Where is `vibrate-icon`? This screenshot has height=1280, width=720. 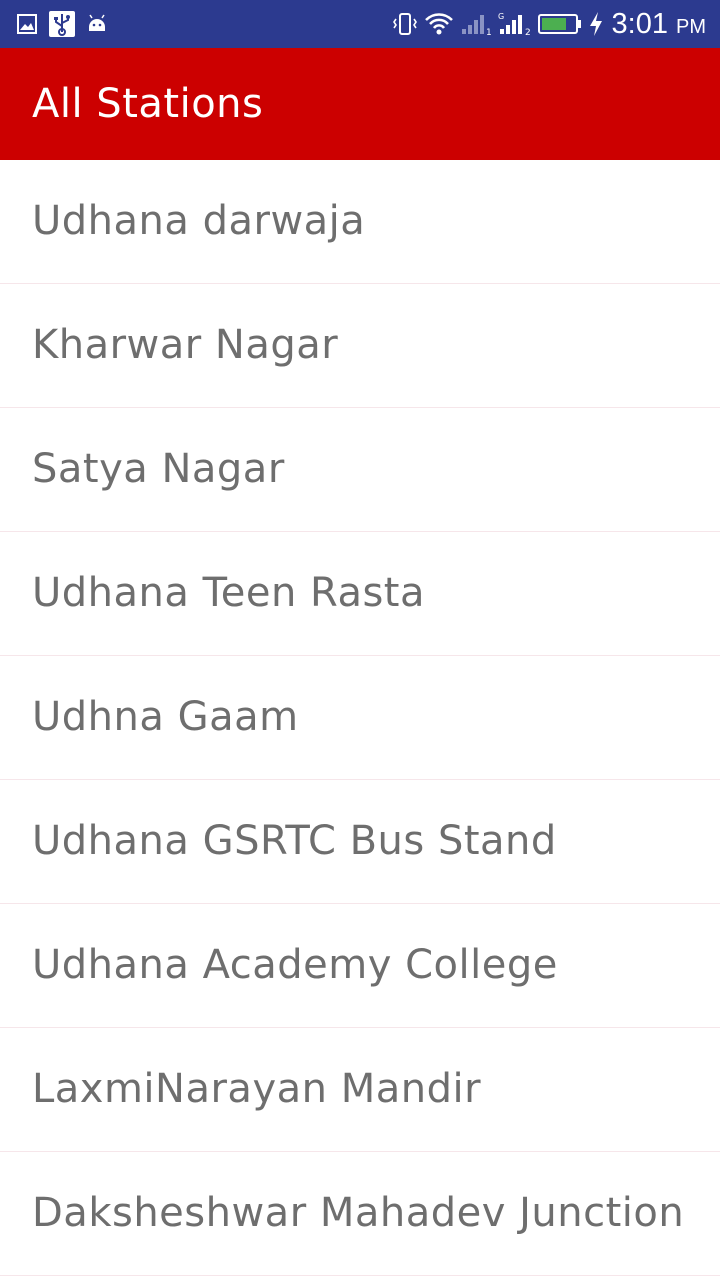
vibrate-icon is located at coordinates (405, 24).